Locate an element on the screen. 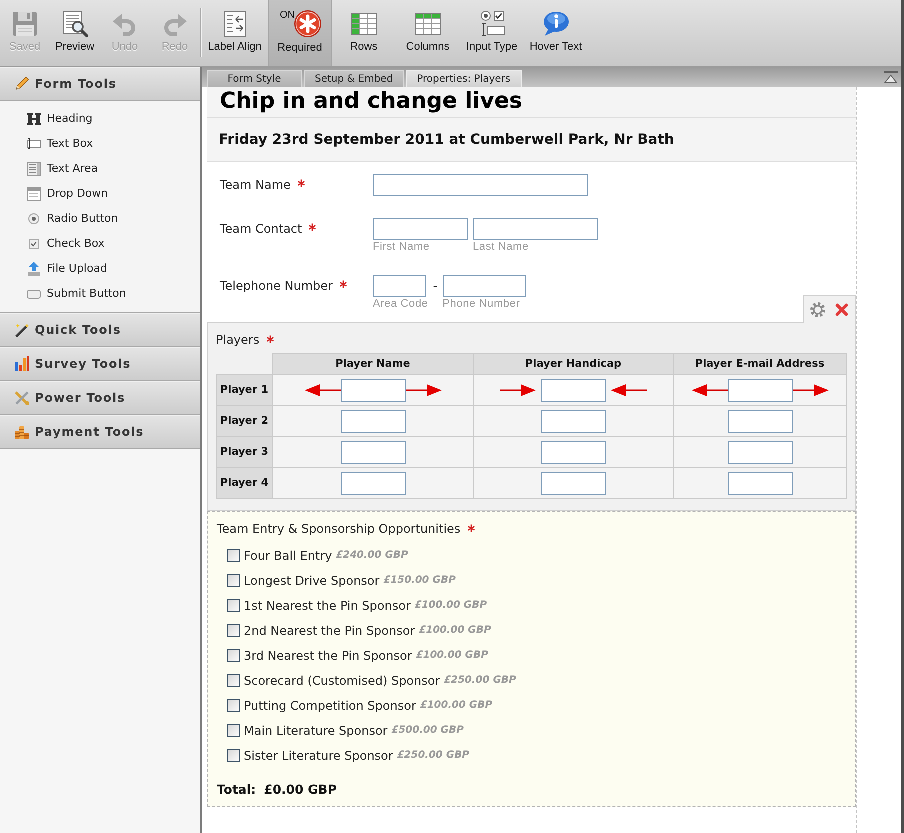 This screenshot has width=904, height=833. tool-item: Text Box is located at coordinates (100, 143).